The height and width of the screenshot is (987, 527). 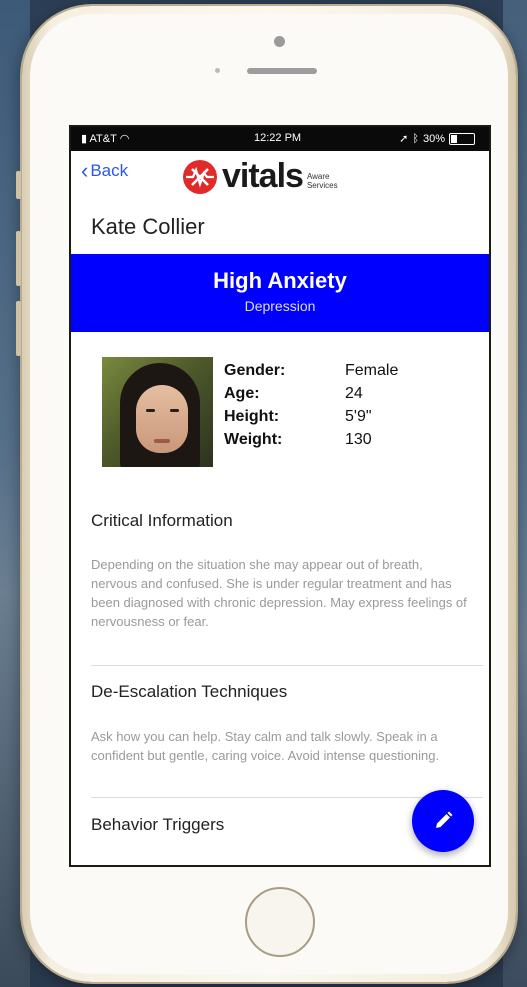 I want to click on condition-subtitle: Depression, so click(x=280, y=306).